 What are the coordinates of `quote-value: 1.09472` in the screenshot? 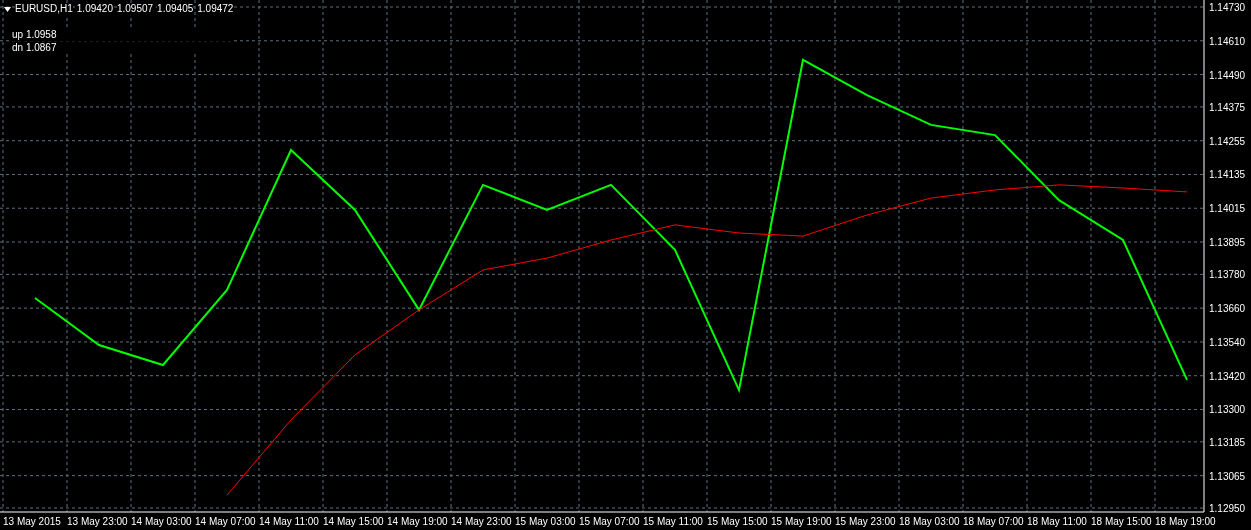 It's located at (215, 9).